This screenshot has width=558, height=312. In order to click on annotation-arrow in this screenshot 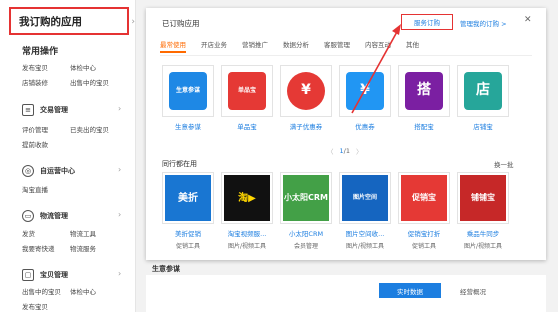, I will do `click(376, 69)`.